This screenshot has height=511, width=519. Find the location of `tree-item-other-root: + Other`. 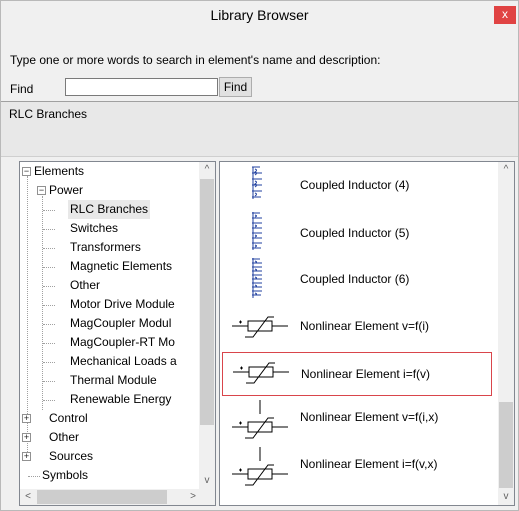

tree-item-other-root: + Other is located at coordinates (107, 437).